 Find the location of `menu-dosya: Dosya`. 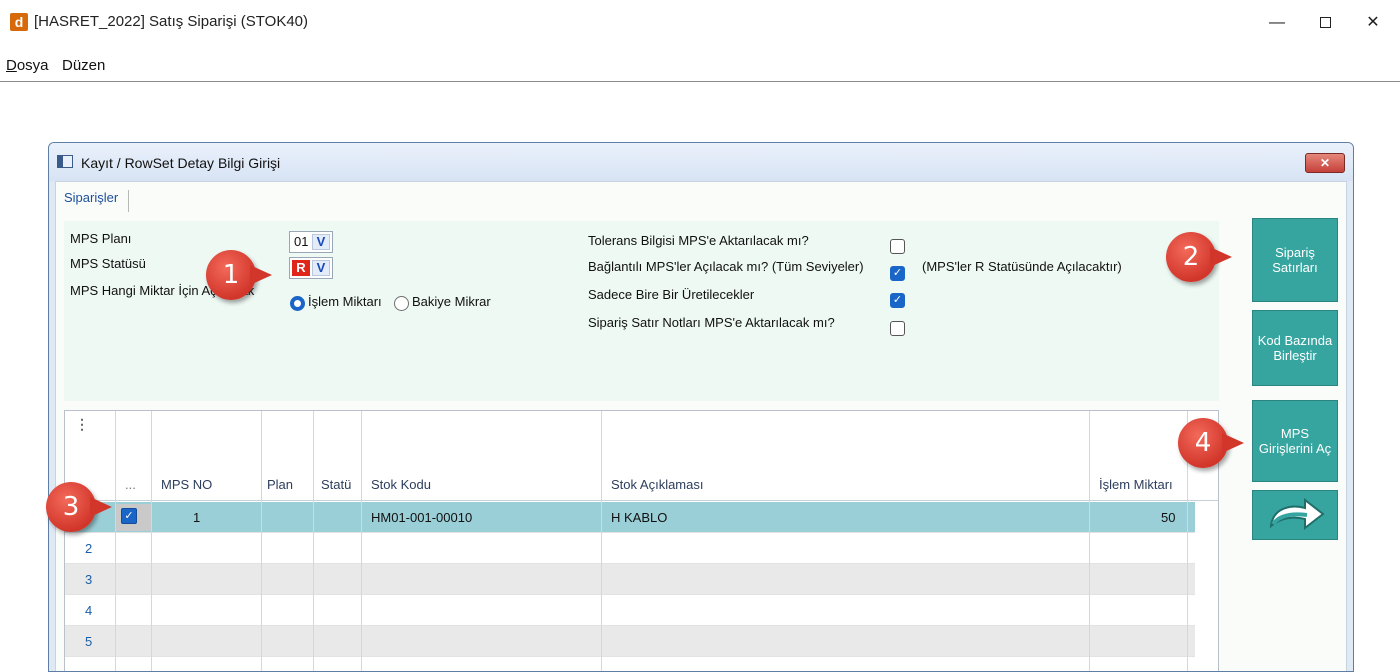

menu-dosya: Dosya is located at coordinates (27, 65).